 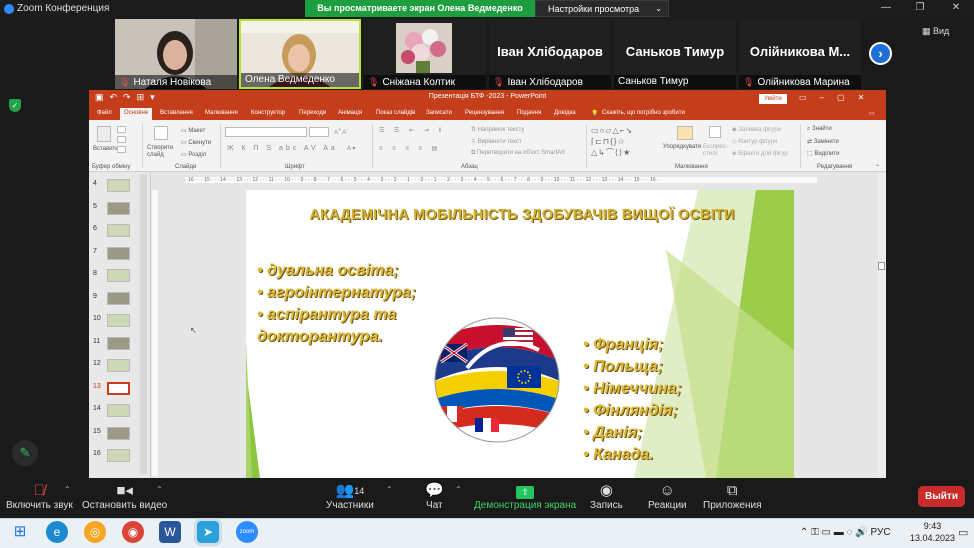 What do you see at coordinates (882, 325) in the screenshot?
I see `editor-scrollbar` at bounding box center [882, 325].